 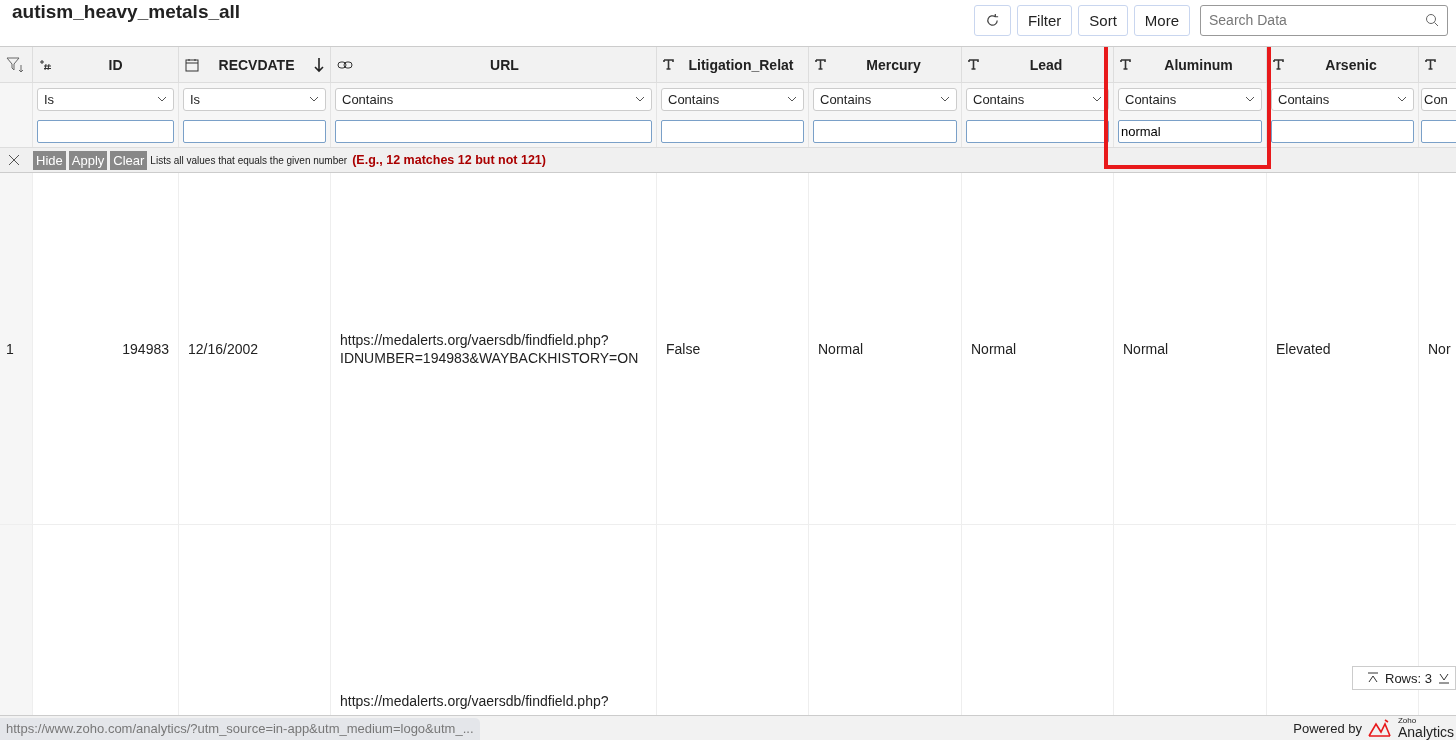 What do you see at coordinates (1327, 728) in the screenshot?
I see `powered-by-text: Powered by` at bounding box center [1327, 728].